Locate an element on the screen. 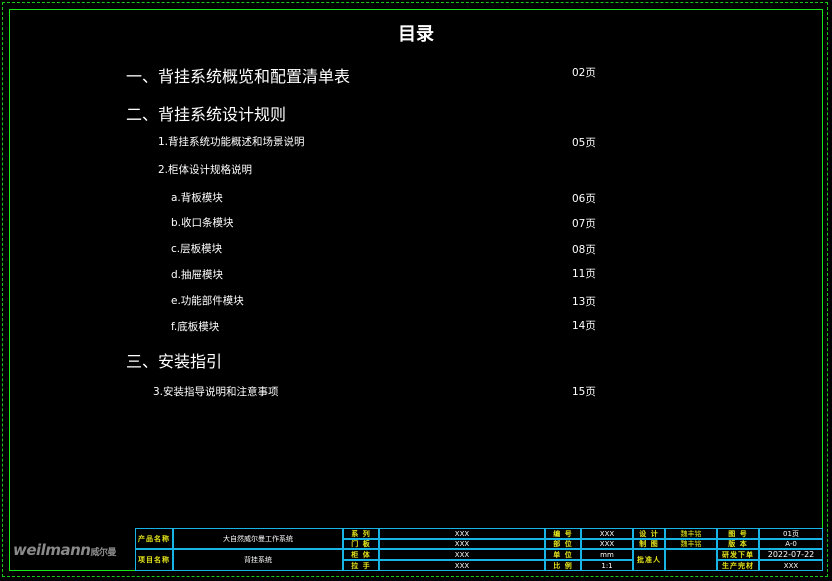 The height and width of the screenshot is (581, 832). toc-subitem-page: 07页 is located at coordinates (584, 224).